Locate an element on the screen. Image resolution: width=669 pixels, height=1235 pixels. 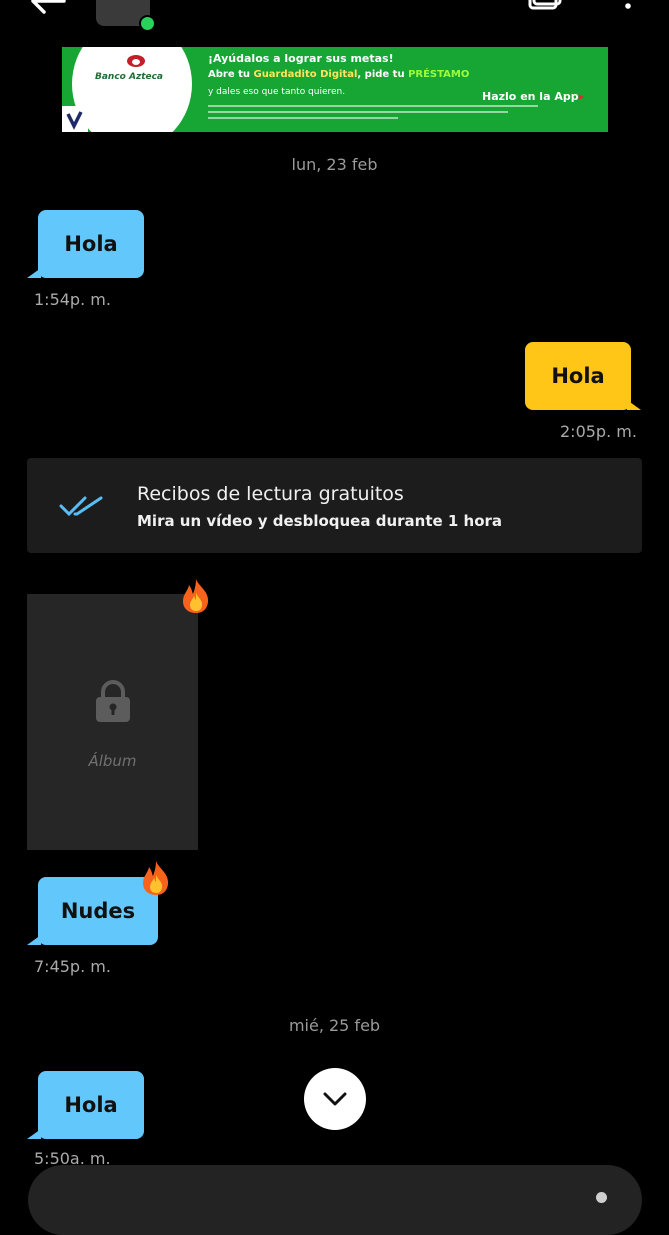
date-separator: lun, 23 feb is located at coordinates (334, 164).